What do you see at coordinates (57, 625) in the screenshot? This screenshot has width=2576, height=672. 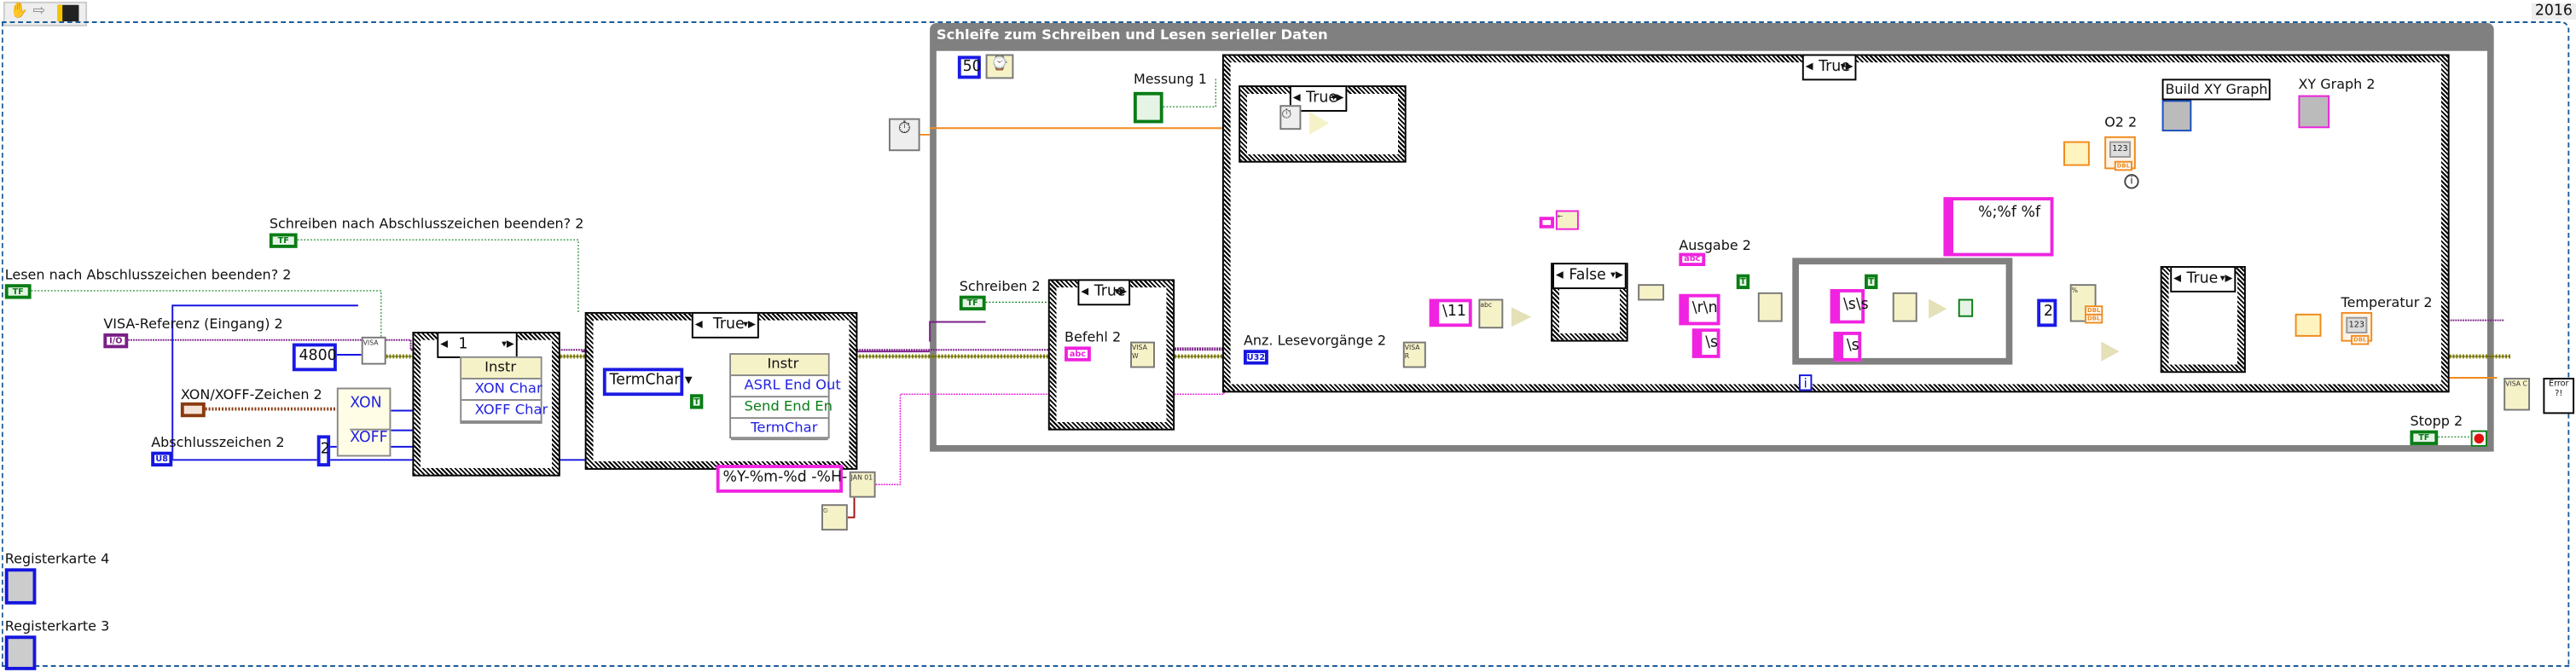 I see `tab3-label: Registerkarte 3` at bounding box center [57, 625].